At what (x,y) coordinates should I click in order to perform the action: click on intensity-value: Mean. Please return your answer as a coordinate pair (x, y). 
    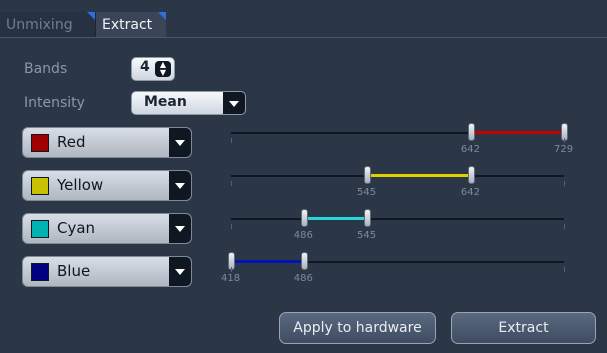
    Looking at the image, I should click on (165, 102).